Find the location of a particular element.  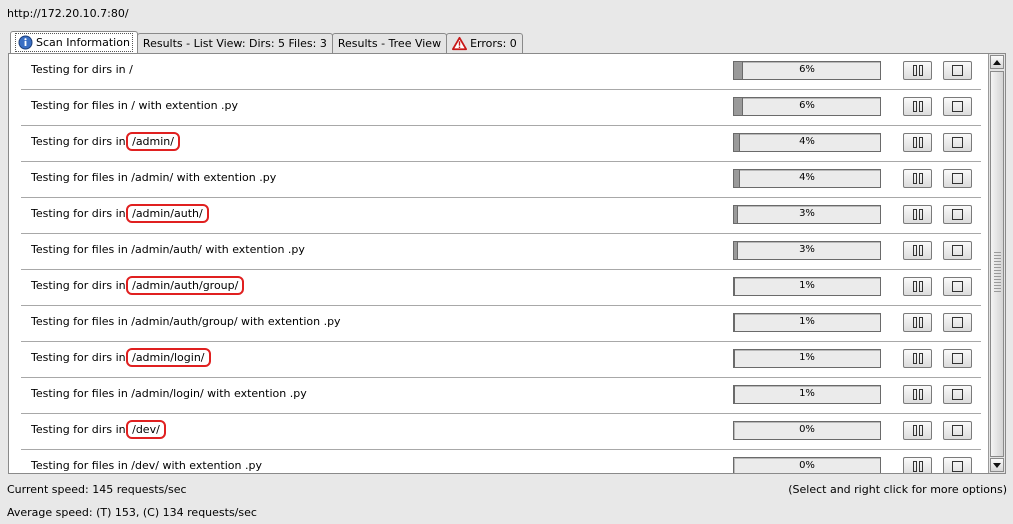

task-path: /dev/ is located at coordinates (145, 465).